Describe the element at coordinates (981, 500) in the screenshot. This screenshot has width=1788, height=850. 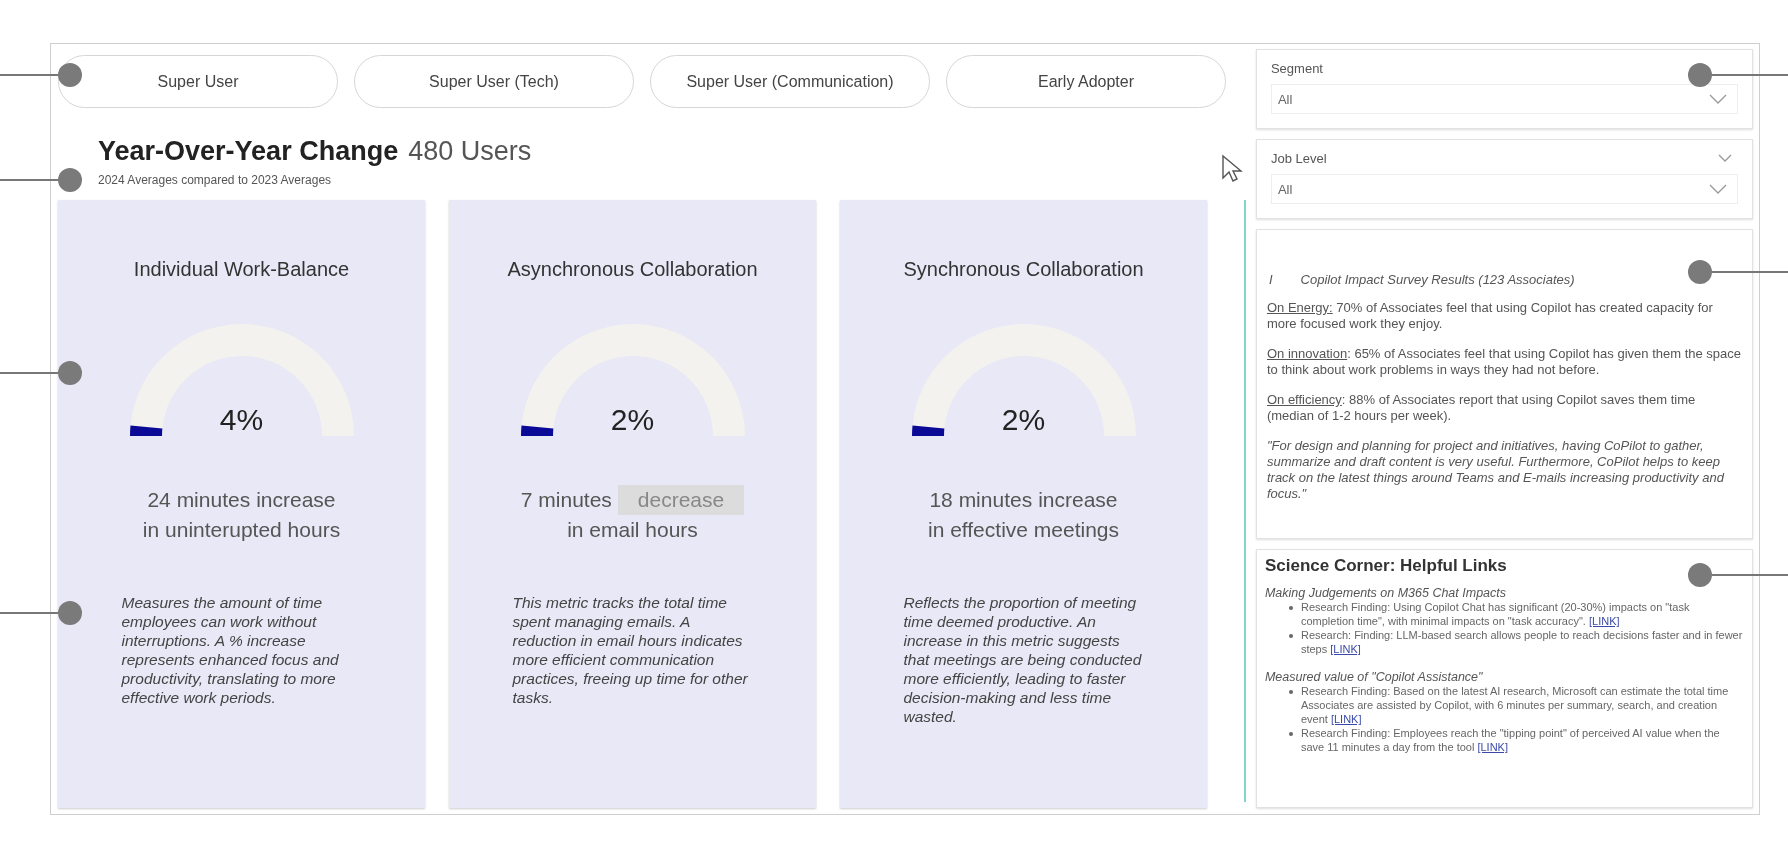
I see `change-amount: 18 minutes` at that location.